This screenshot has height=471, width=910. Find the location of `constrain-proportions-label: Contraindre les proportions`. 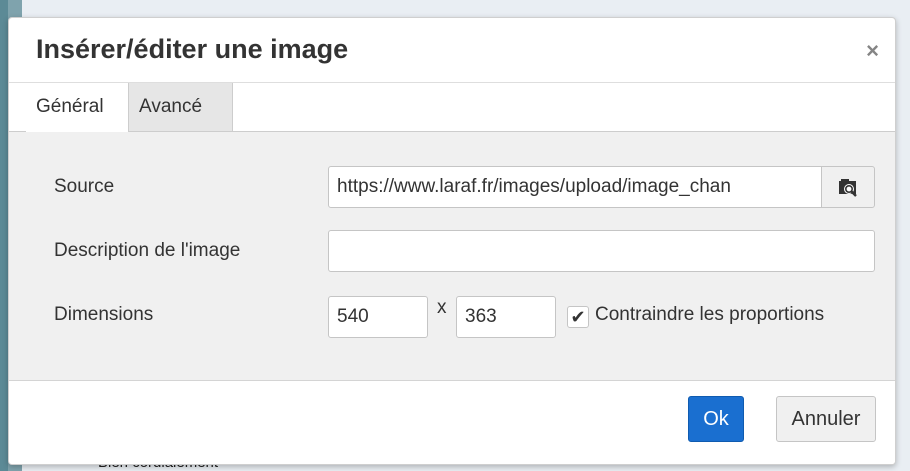

constrain-proportions-label: Contraindre les proportions is located at coordinates (710, 314).